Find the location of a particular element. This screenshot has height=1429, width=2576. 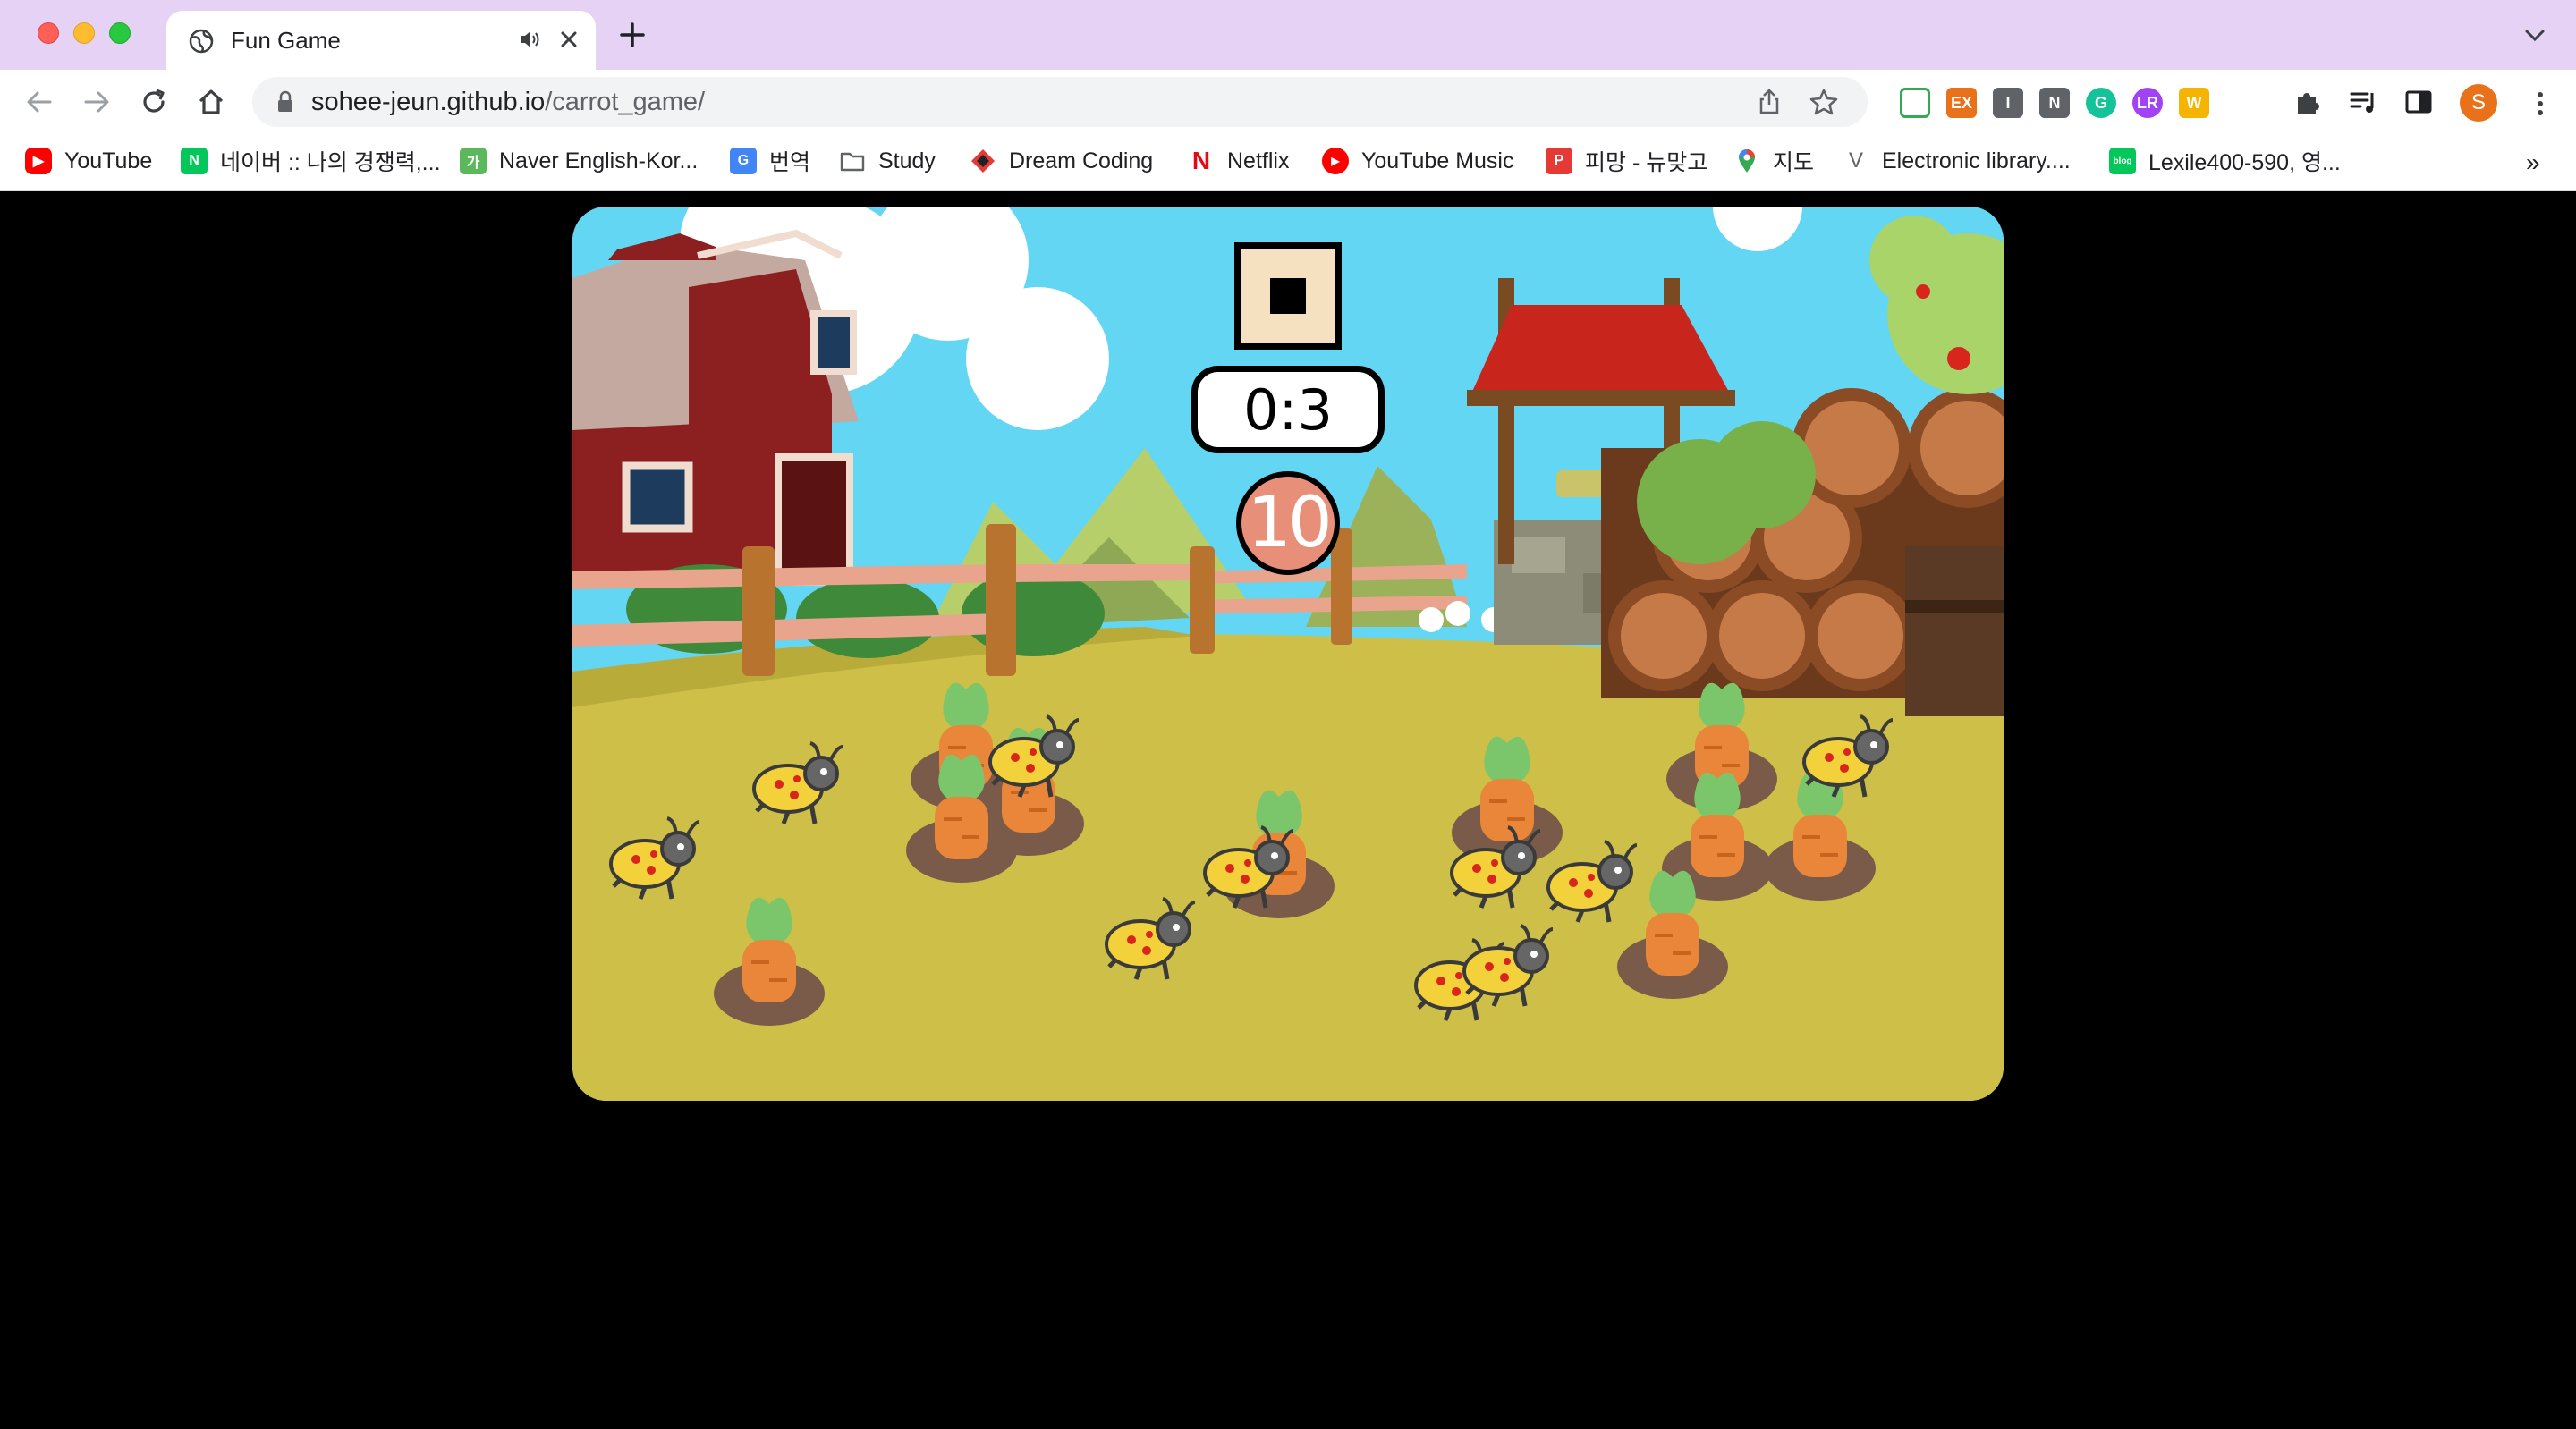

profile-avatar: S is located at coordinates (2478, 103).